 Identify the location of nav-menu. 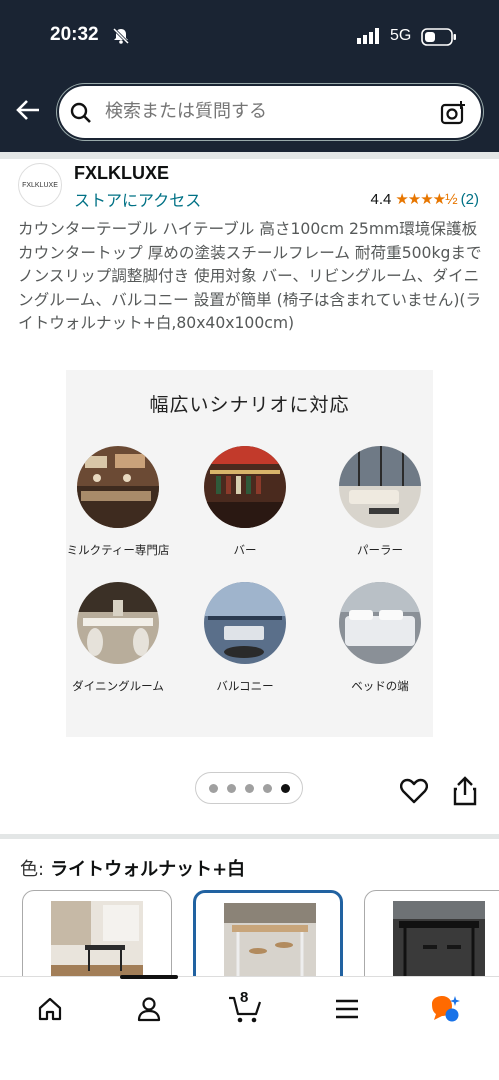
(347, 1011).